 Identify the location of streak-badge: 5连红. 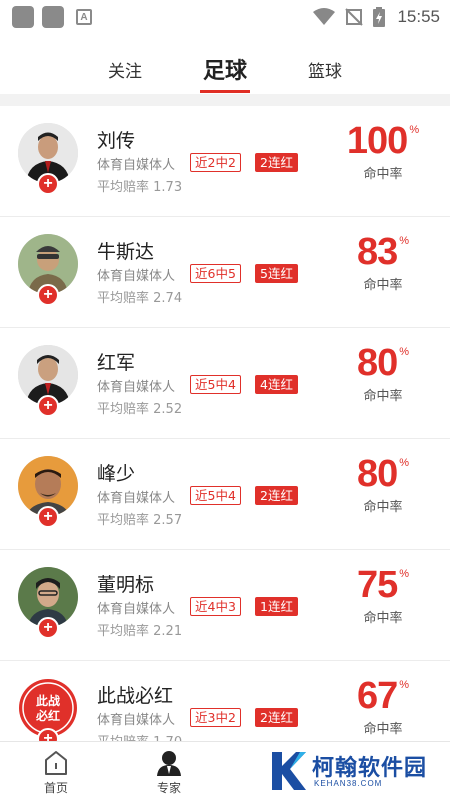
(276, 273).